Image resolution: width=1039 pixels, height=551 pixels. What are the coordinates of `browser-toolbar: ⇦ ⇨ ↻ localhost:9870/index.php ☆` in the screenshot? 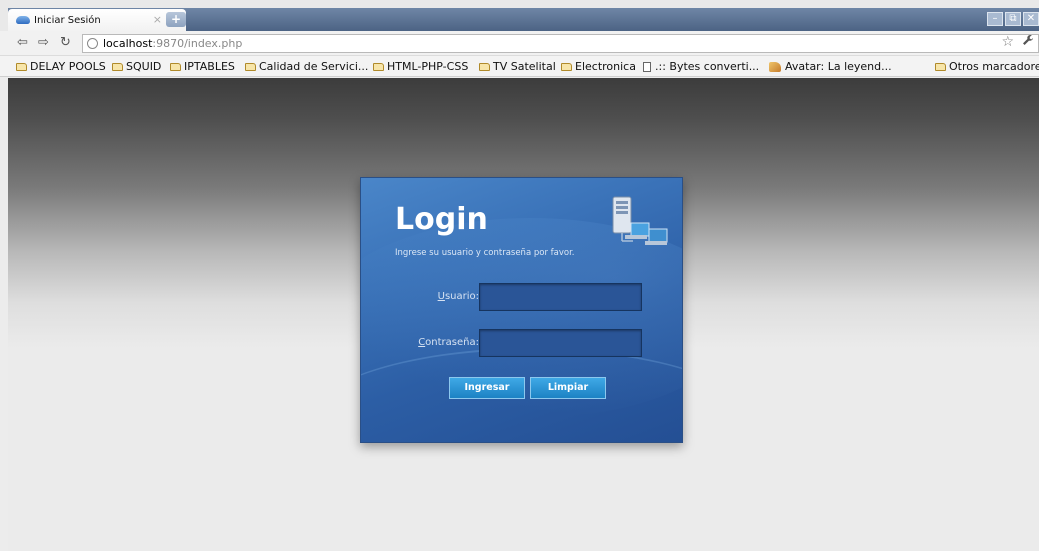 It's located at (519, 43).